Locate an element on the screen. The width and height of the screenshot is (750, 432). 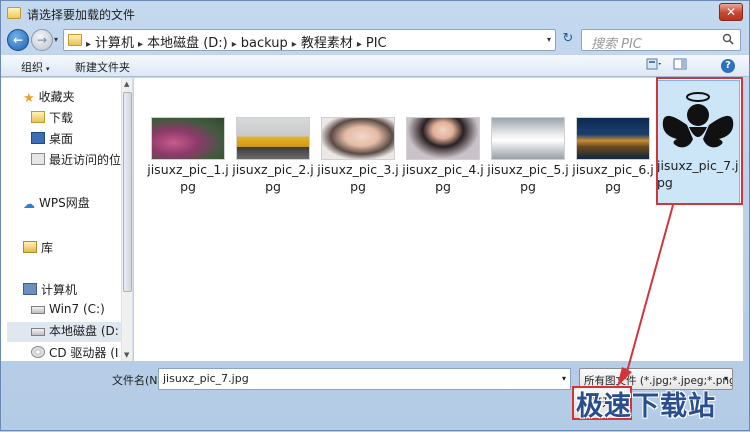
file-name: jisuxz_pic_3.jpg is located at coordinates (358, 178).